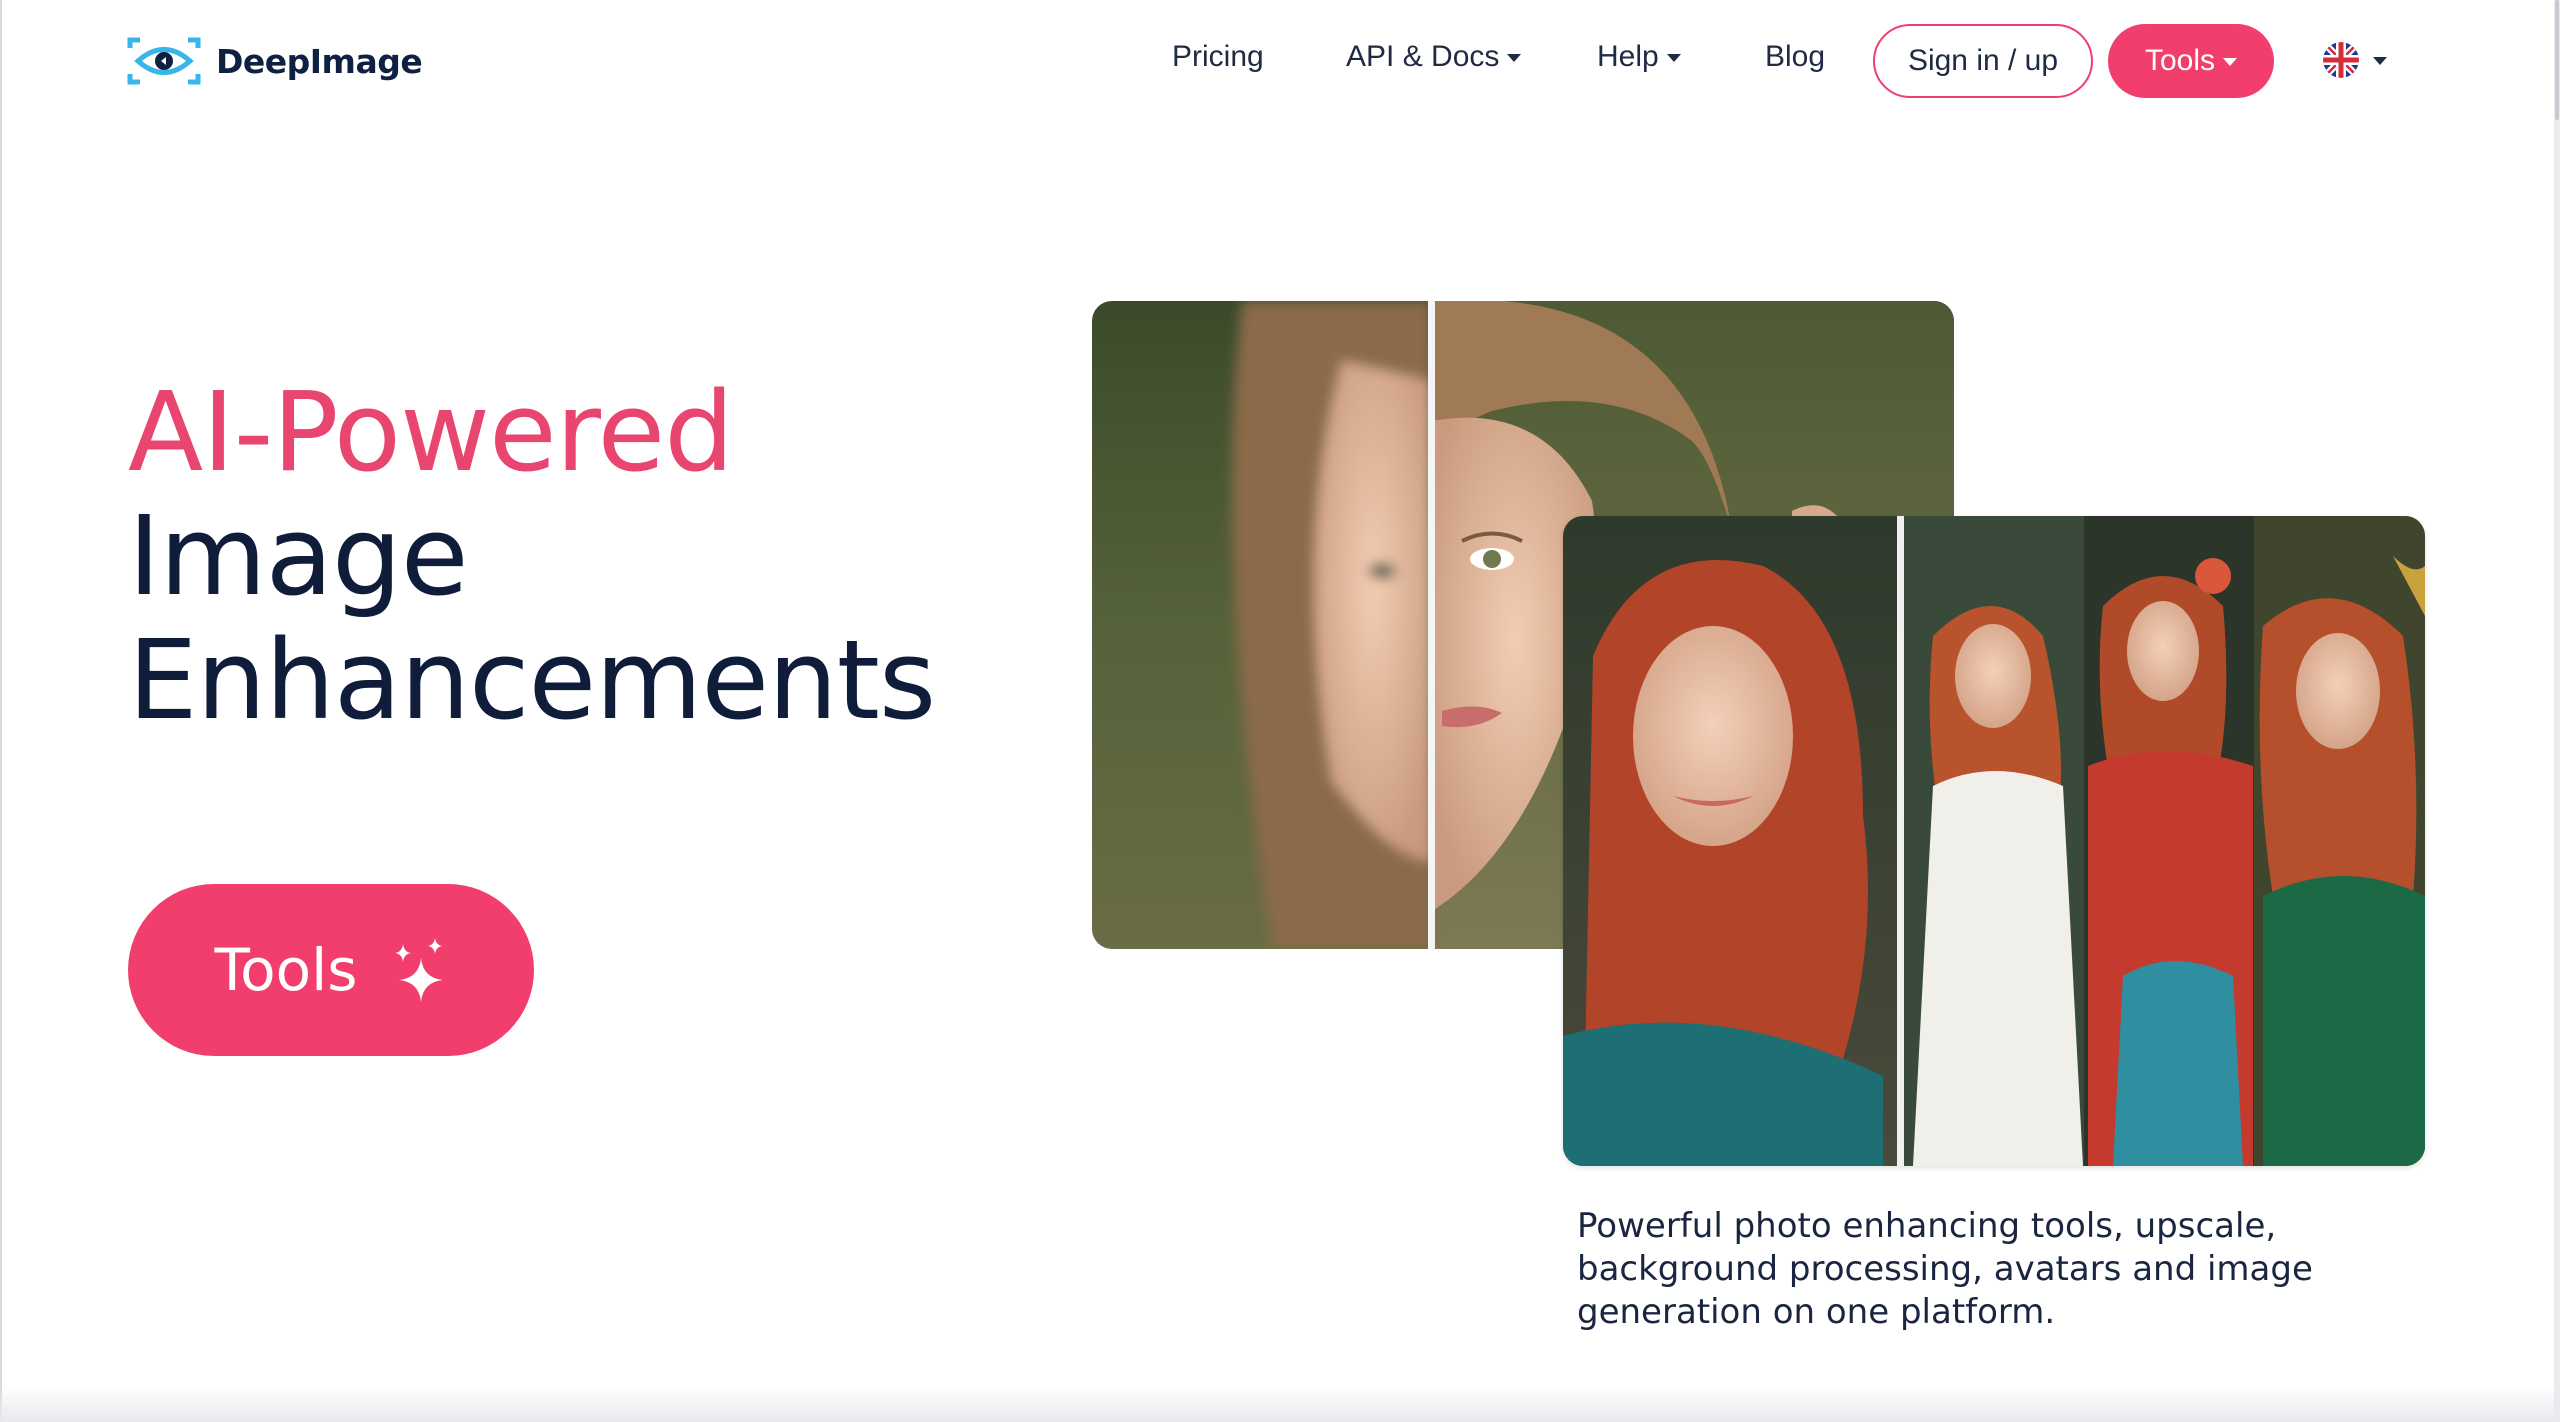 Image resolution: width=2560 pixels, height=1422 pixels. I want to click on hero-title-line2: Image, so click(298, 556).